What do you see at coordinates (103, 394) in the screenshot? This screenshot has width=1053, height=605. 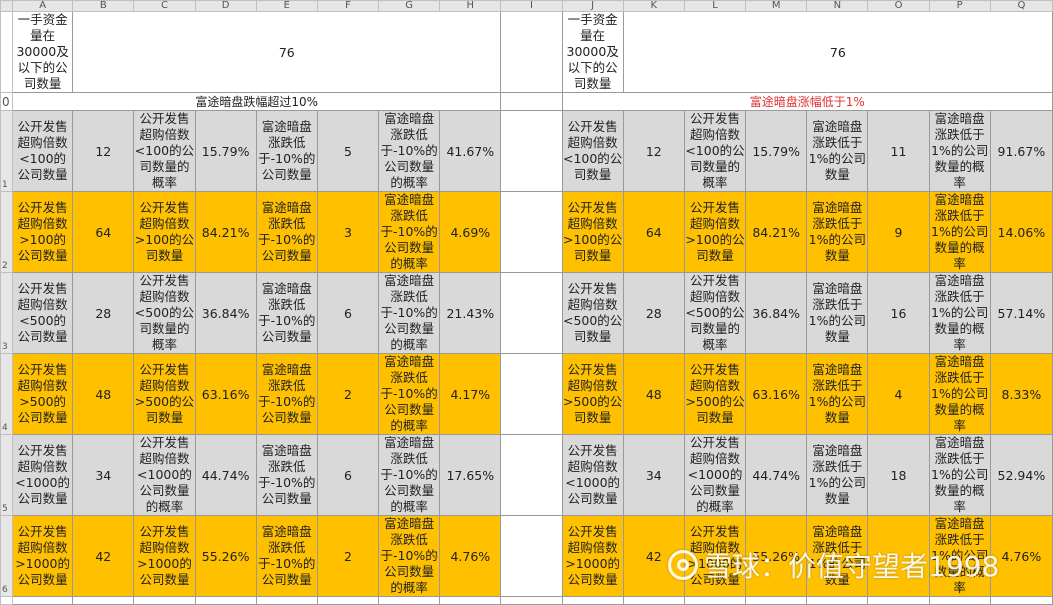 I see `cell-company-count-left: 48` at bounding box center [103, 394].